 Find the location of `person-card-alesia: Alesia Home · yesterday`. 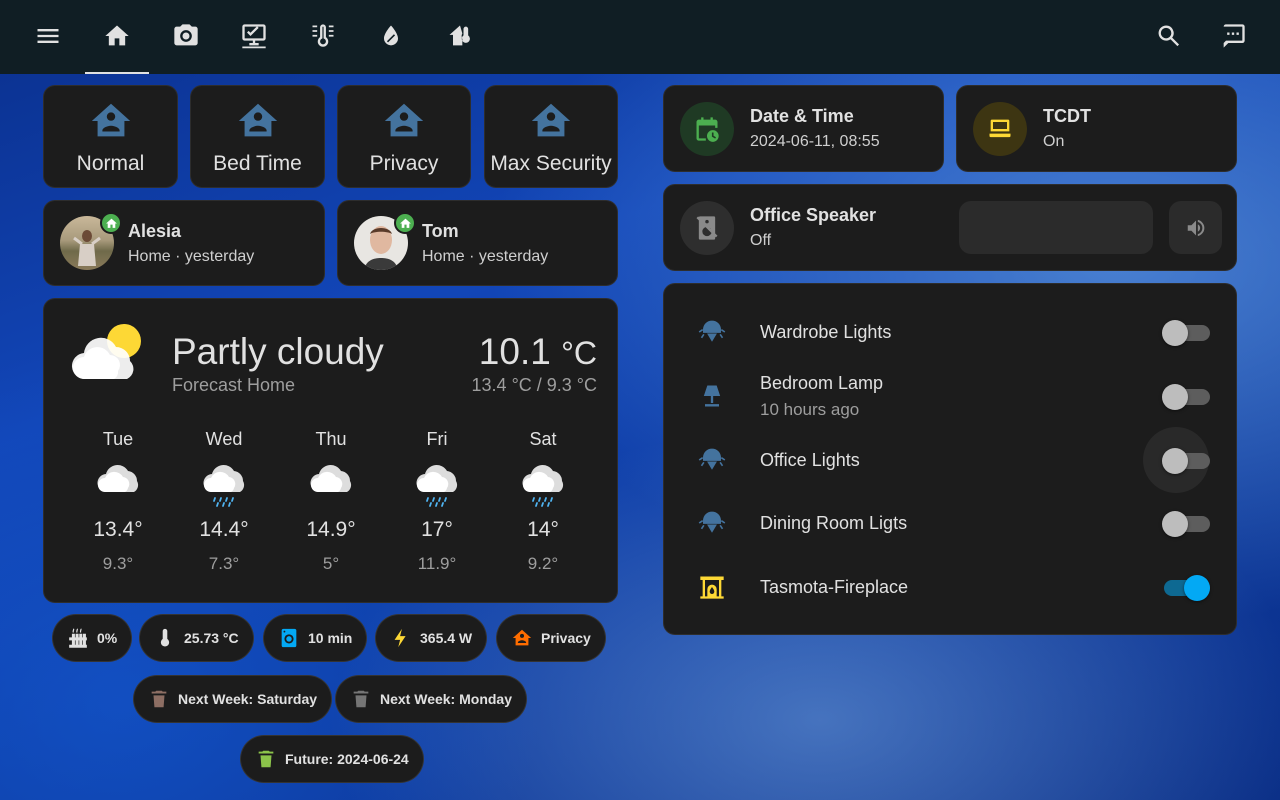

person-card-alesia: Alesia Home · yesterday is located at coordinates (184, 243).